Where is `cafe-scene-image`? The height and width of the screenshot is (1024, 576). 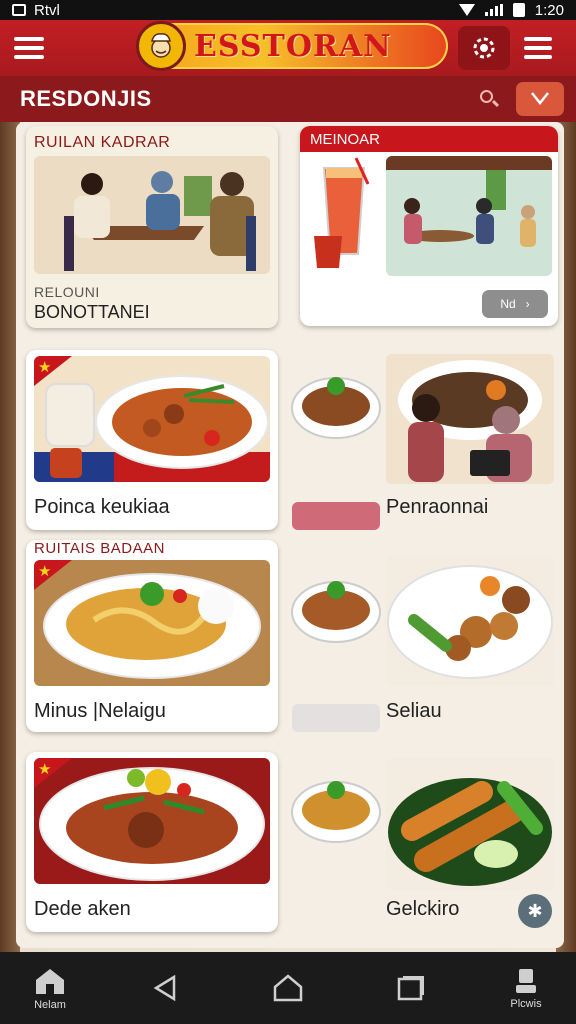 cafe-scene-image is located at coordinates (469, 216).